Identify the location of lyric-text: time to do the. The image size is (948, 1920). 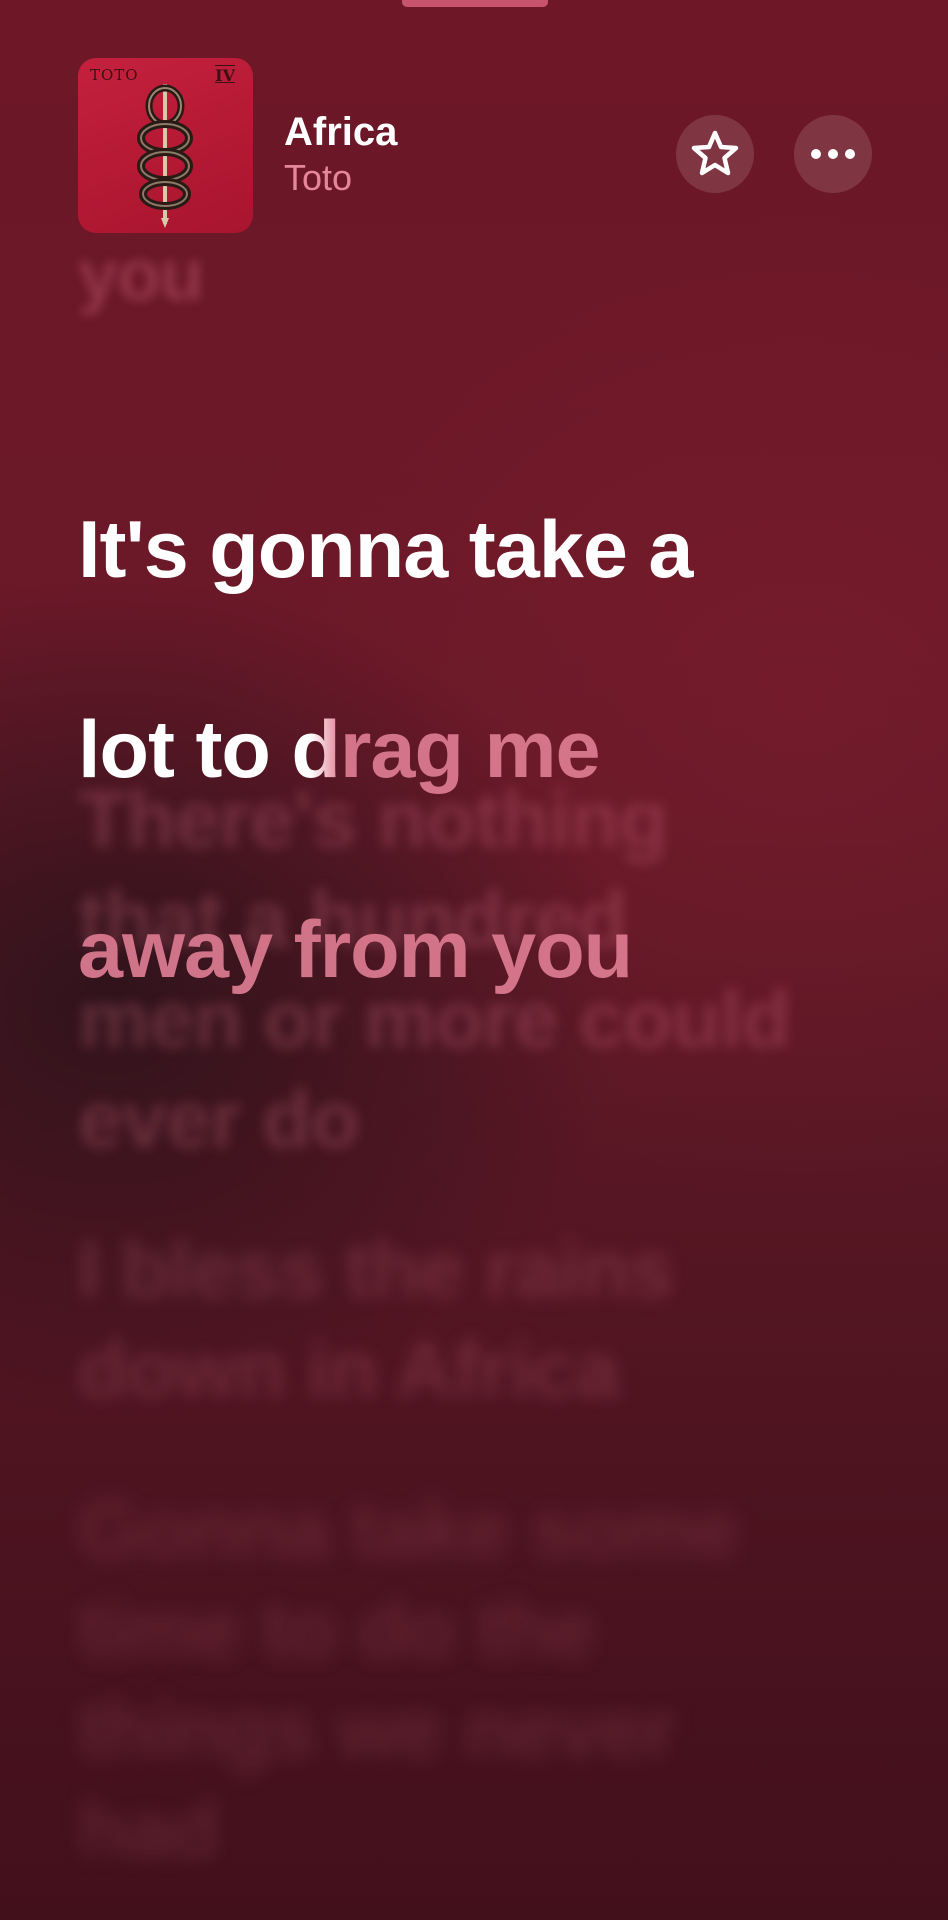
(337, 1630).